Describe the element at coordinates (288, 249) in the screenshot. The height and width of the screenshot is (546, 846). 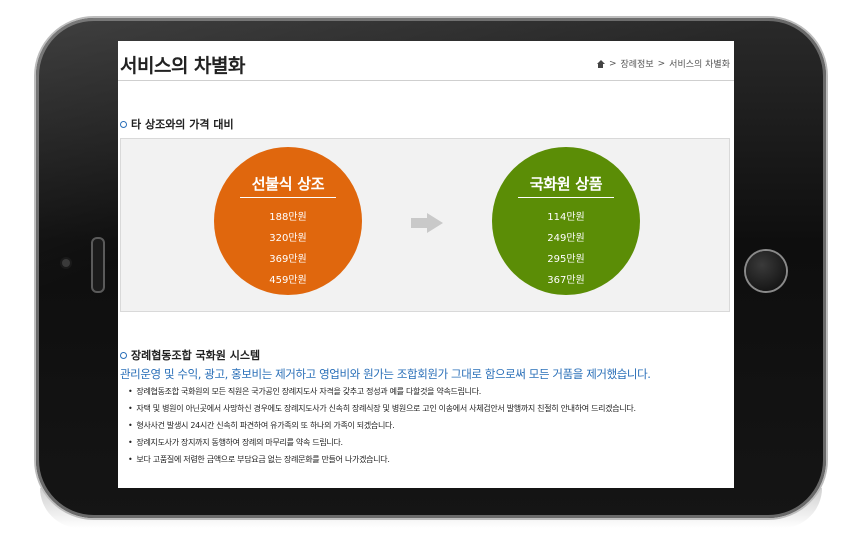
I see `prepaid-price-list: 188만원 320만원 369만원 459만원` at that location.